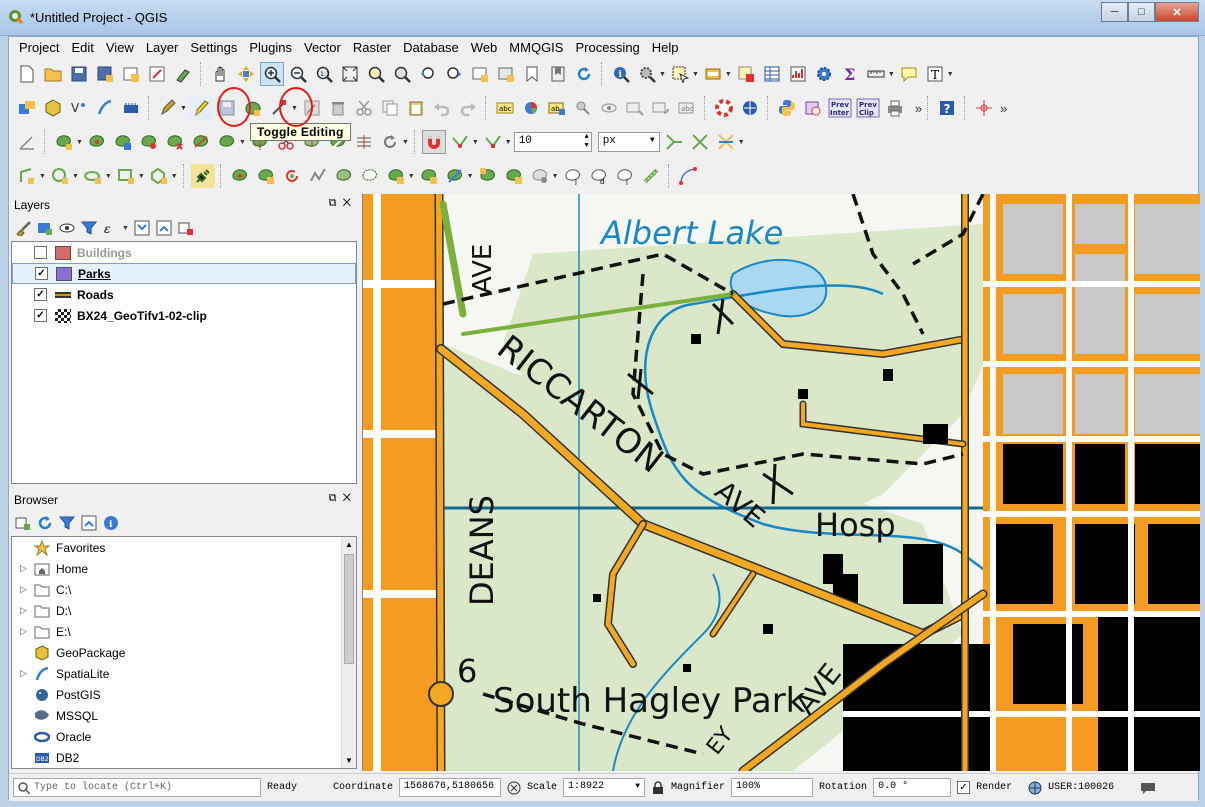  I want to click on layer-row: Buildings, so click(184, 252).